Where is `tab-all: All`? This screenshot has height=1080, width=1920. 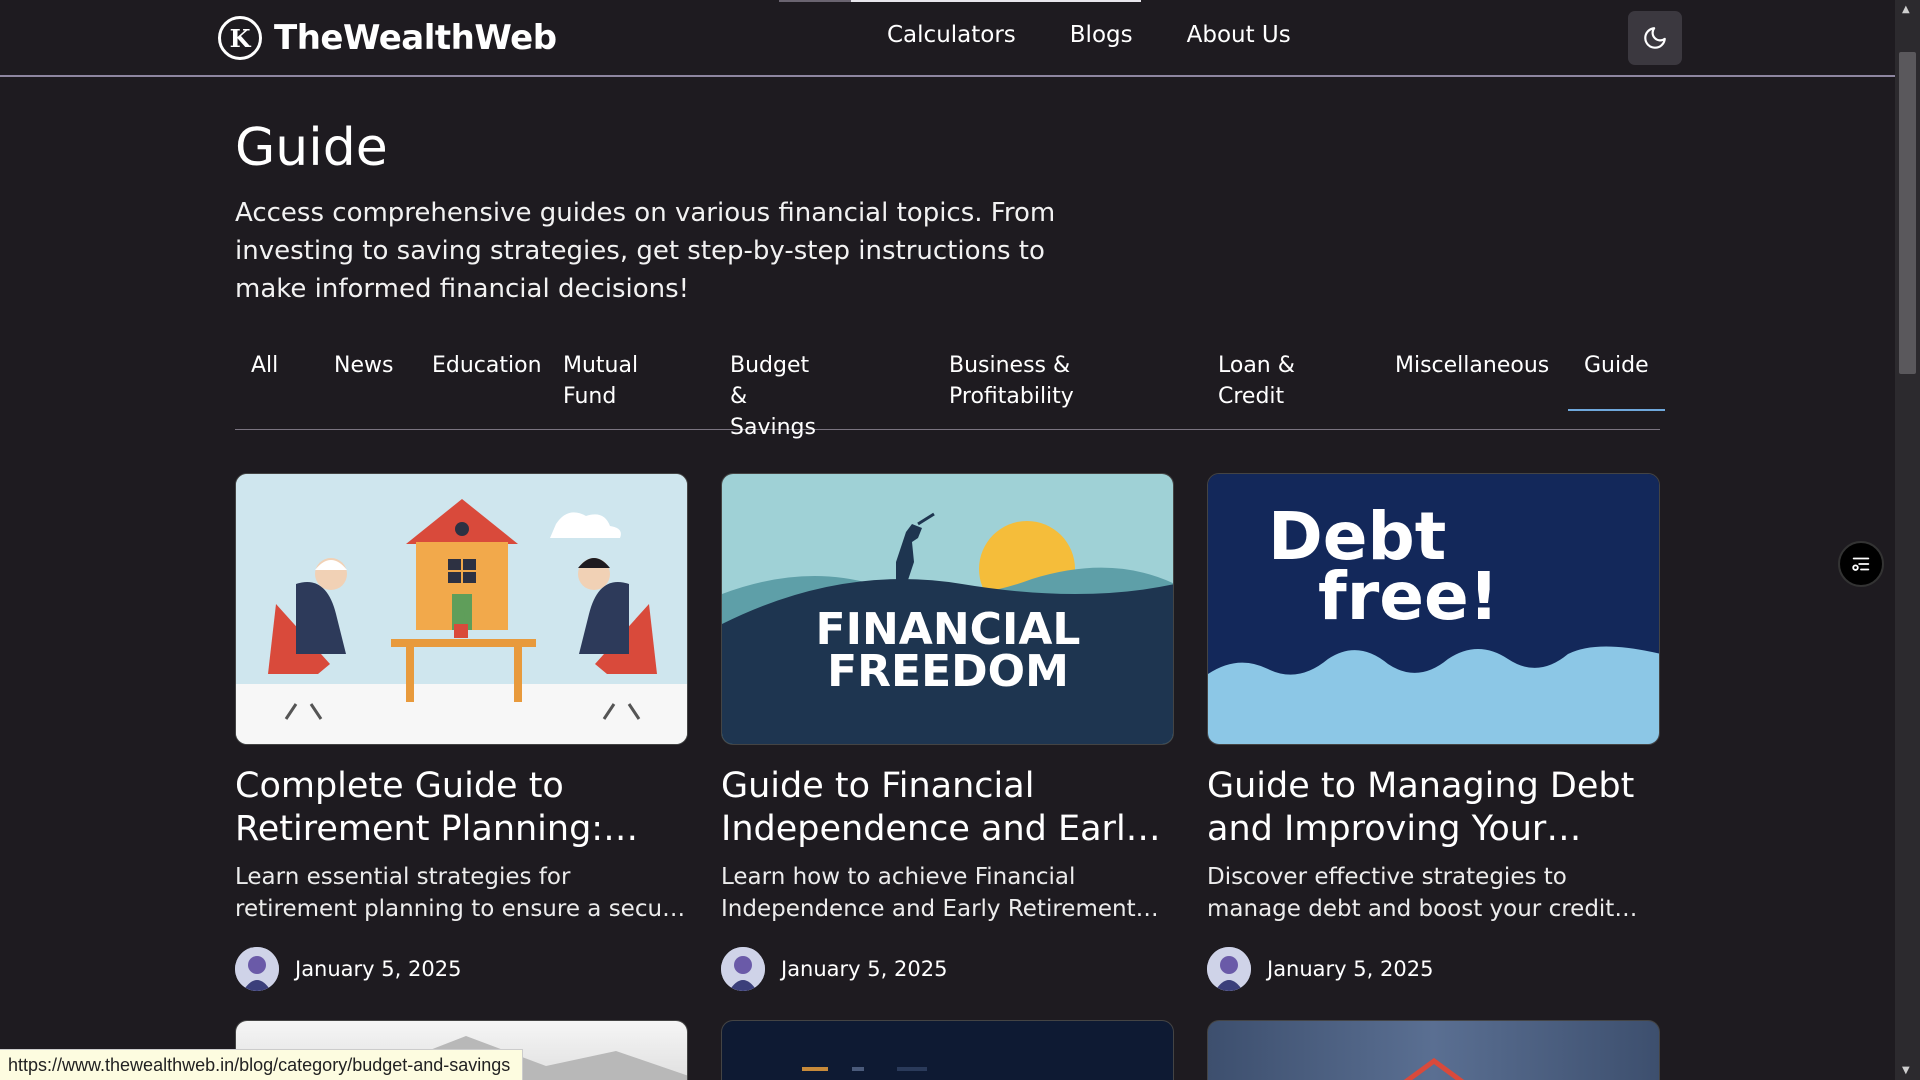
tab-all: All is located at coordinates (264, 365).